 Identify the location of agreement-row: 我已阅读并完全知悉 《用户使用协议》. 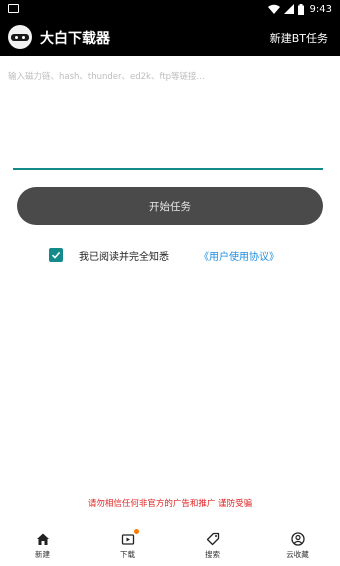
(164, 255).